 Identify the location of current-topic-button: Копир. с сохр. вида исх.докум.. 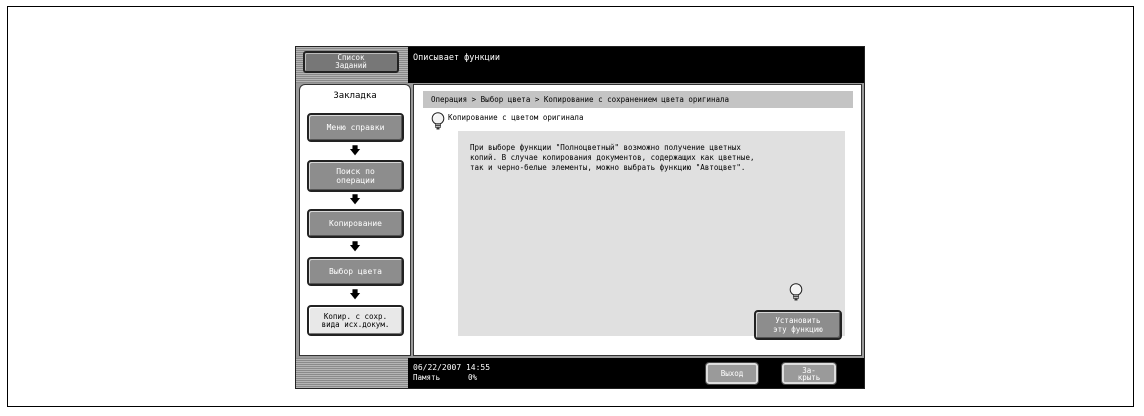
(355, 320).